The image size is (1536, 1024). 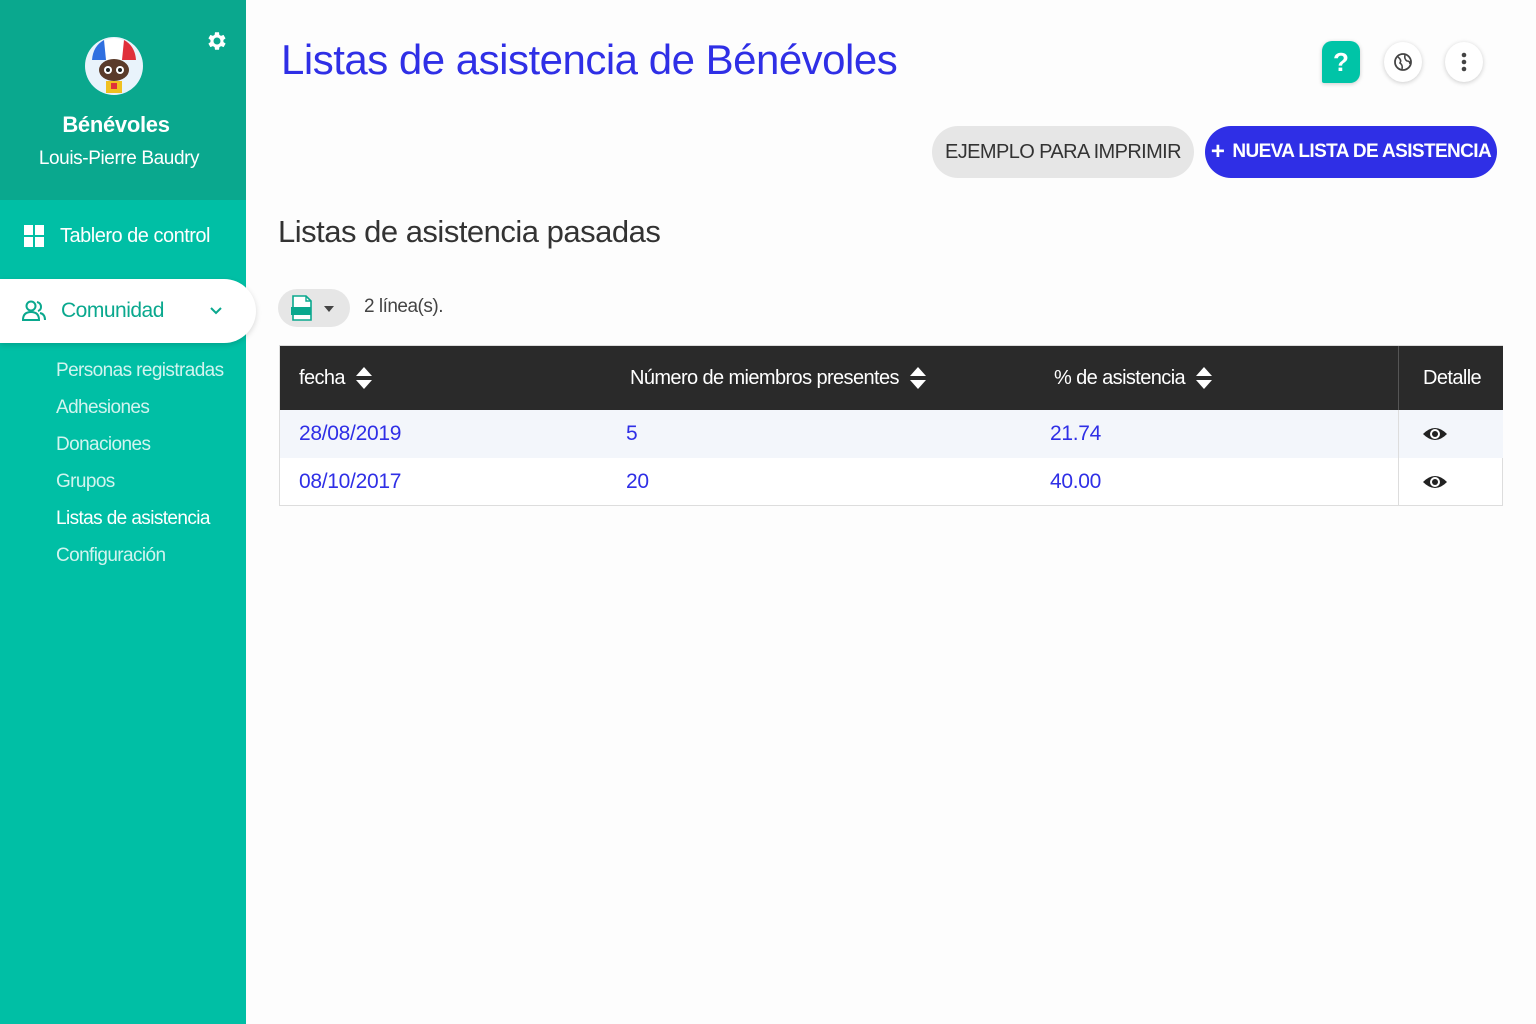 What do you see at coordinates (1362, 151) in the screenshot?
I see `new-attendance-list-label: NUEVA LISTA DE ASISTENCIA` at bounding box center [1362, 151].